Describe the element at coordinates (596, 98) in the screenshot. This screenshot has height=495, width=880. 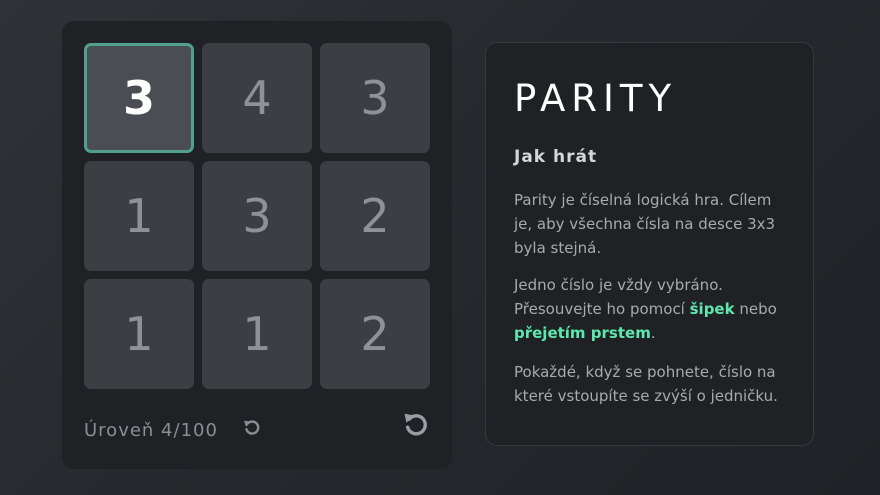
I see `game-title: PARITY` at that location.